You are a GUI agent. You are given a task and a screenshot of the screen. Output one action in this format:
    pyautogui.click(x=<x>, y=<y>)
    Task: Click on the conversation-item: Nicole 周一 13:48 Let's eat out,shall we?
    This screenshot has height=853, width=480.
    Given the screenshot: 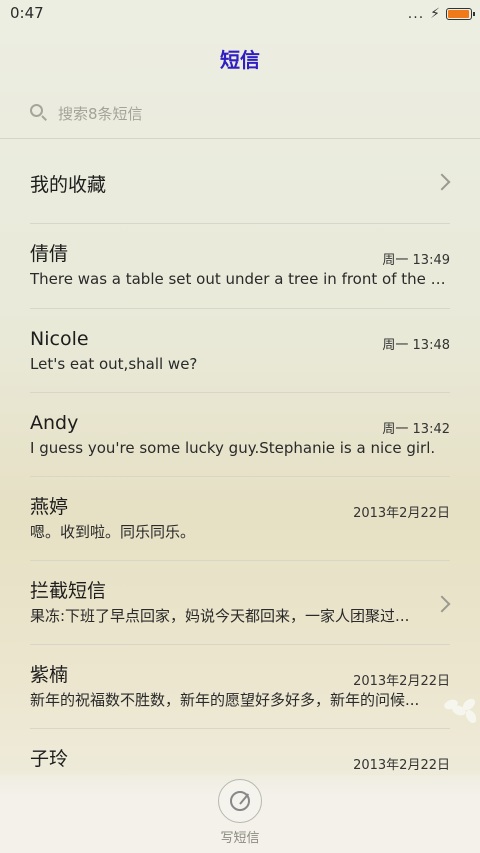 What is the action you would take?
    pyautogui.click(x=240, y=353)
    